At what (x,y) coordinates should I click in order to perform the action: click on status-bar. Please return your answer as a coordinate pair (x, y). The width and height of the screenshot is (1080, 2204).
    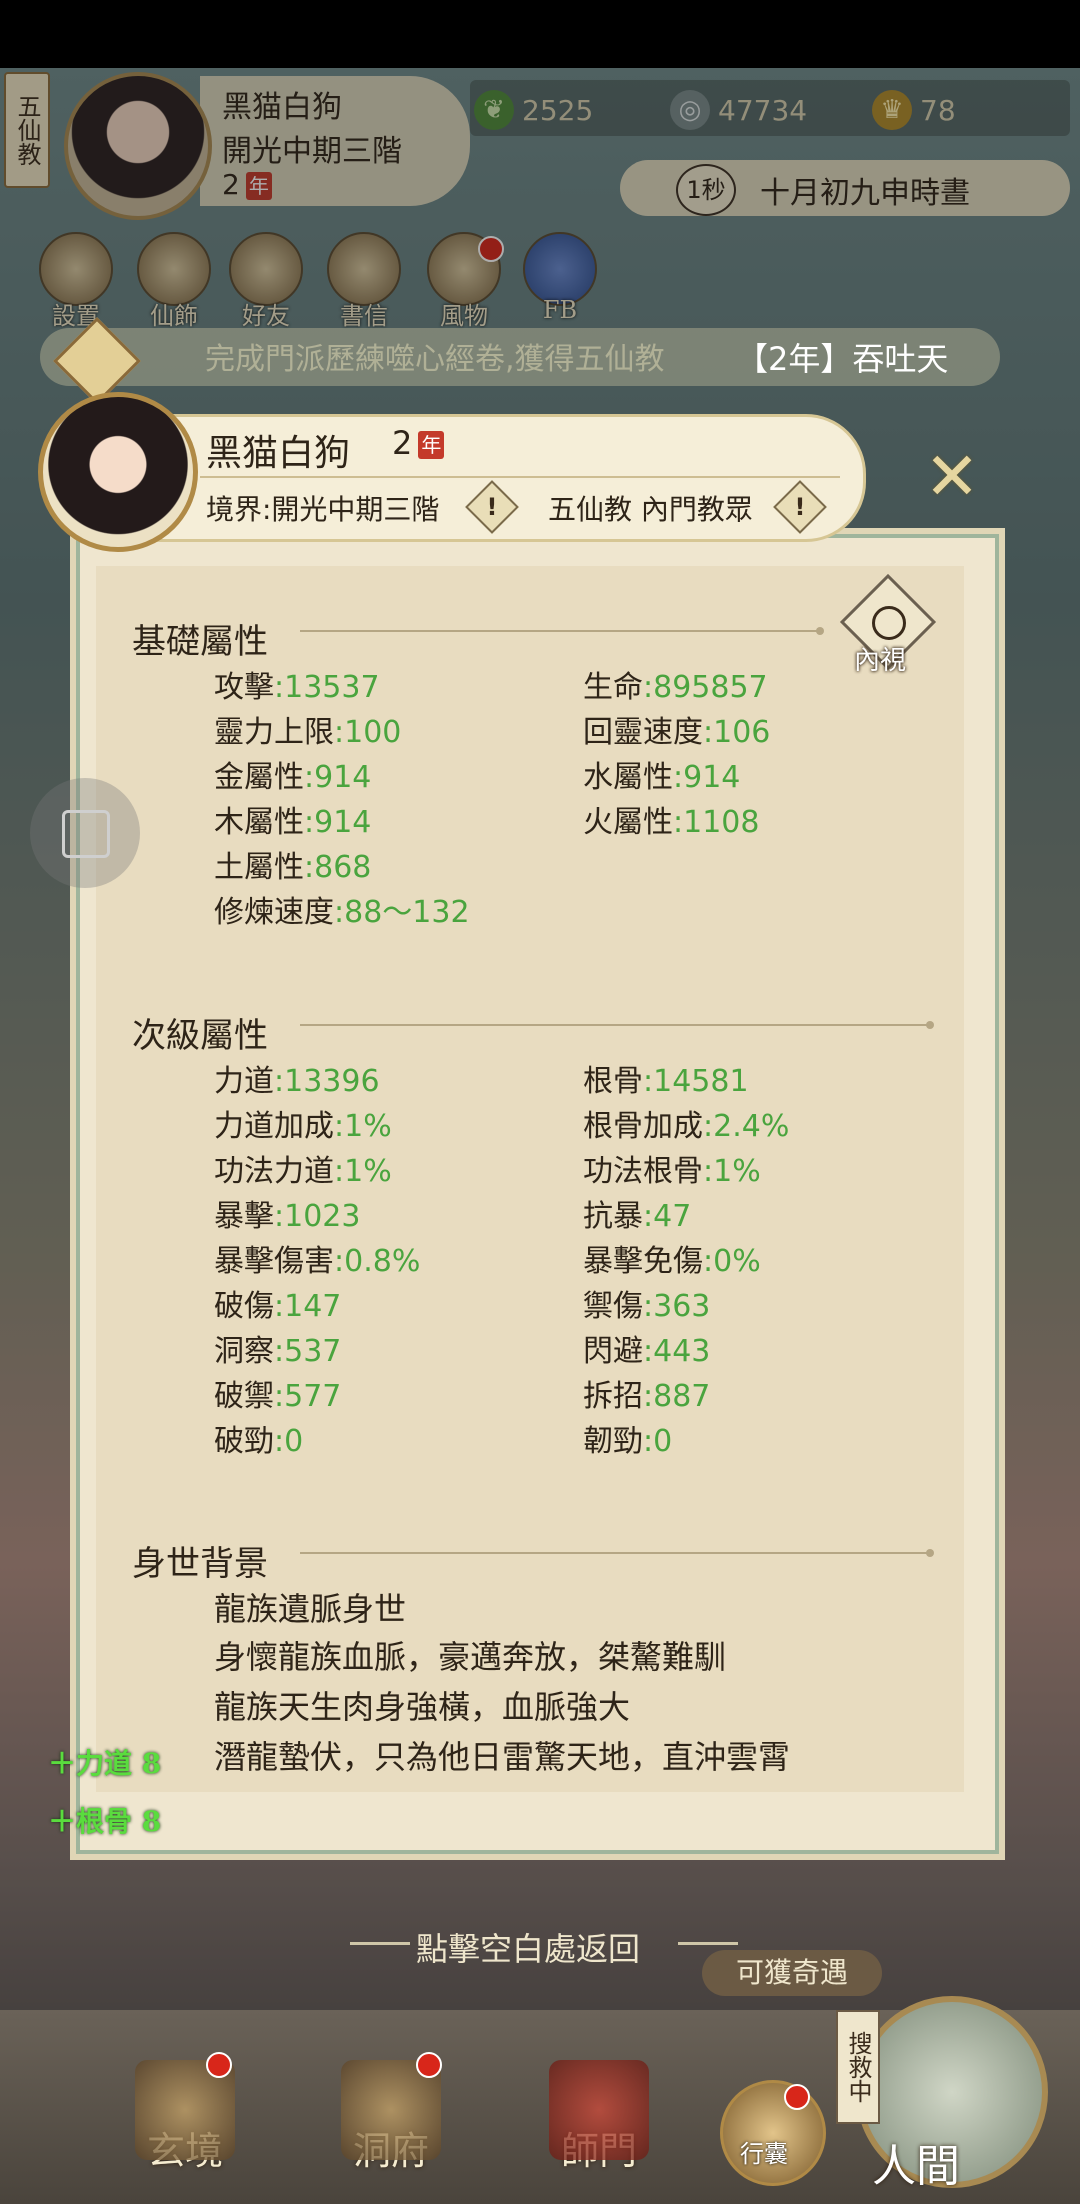
    Looking at the image, I should click on (540, 34).